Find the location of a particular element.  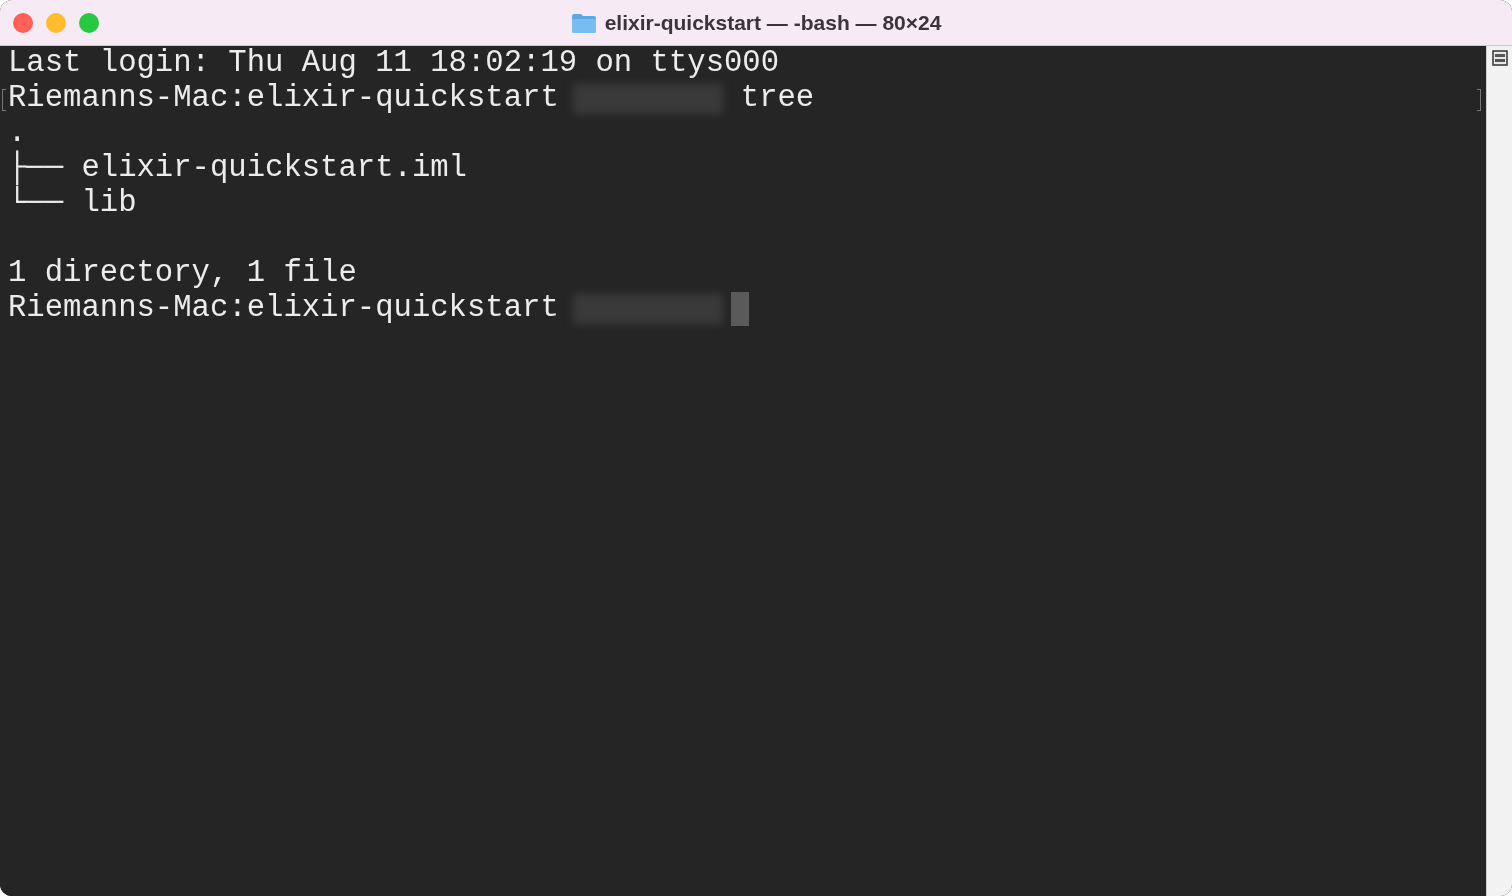

folder-icon is located at coordinates (583, 22).